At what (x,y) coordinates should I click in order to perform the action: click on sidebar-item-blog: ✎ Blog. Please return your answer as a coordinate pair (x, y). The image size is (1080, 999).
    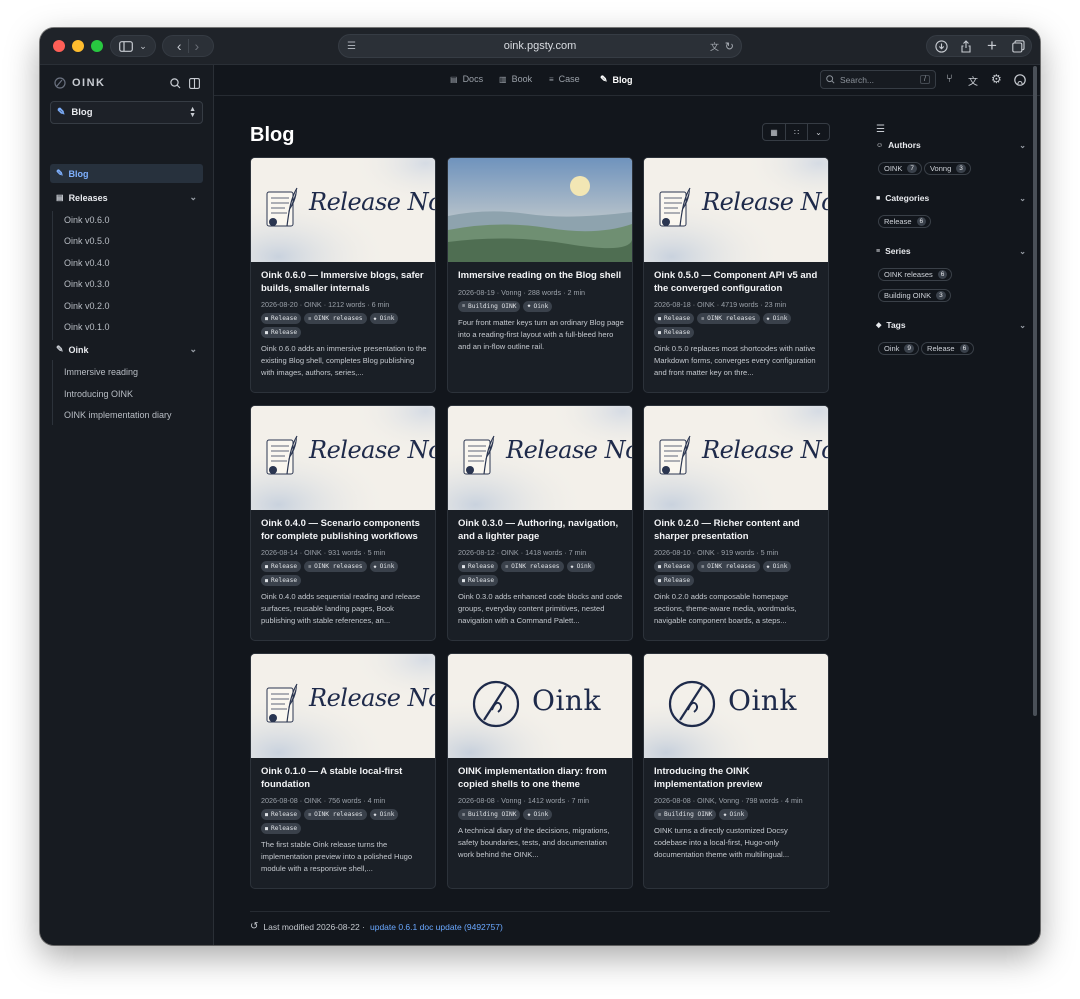
    Looking at the image, I should click on (126, 173).